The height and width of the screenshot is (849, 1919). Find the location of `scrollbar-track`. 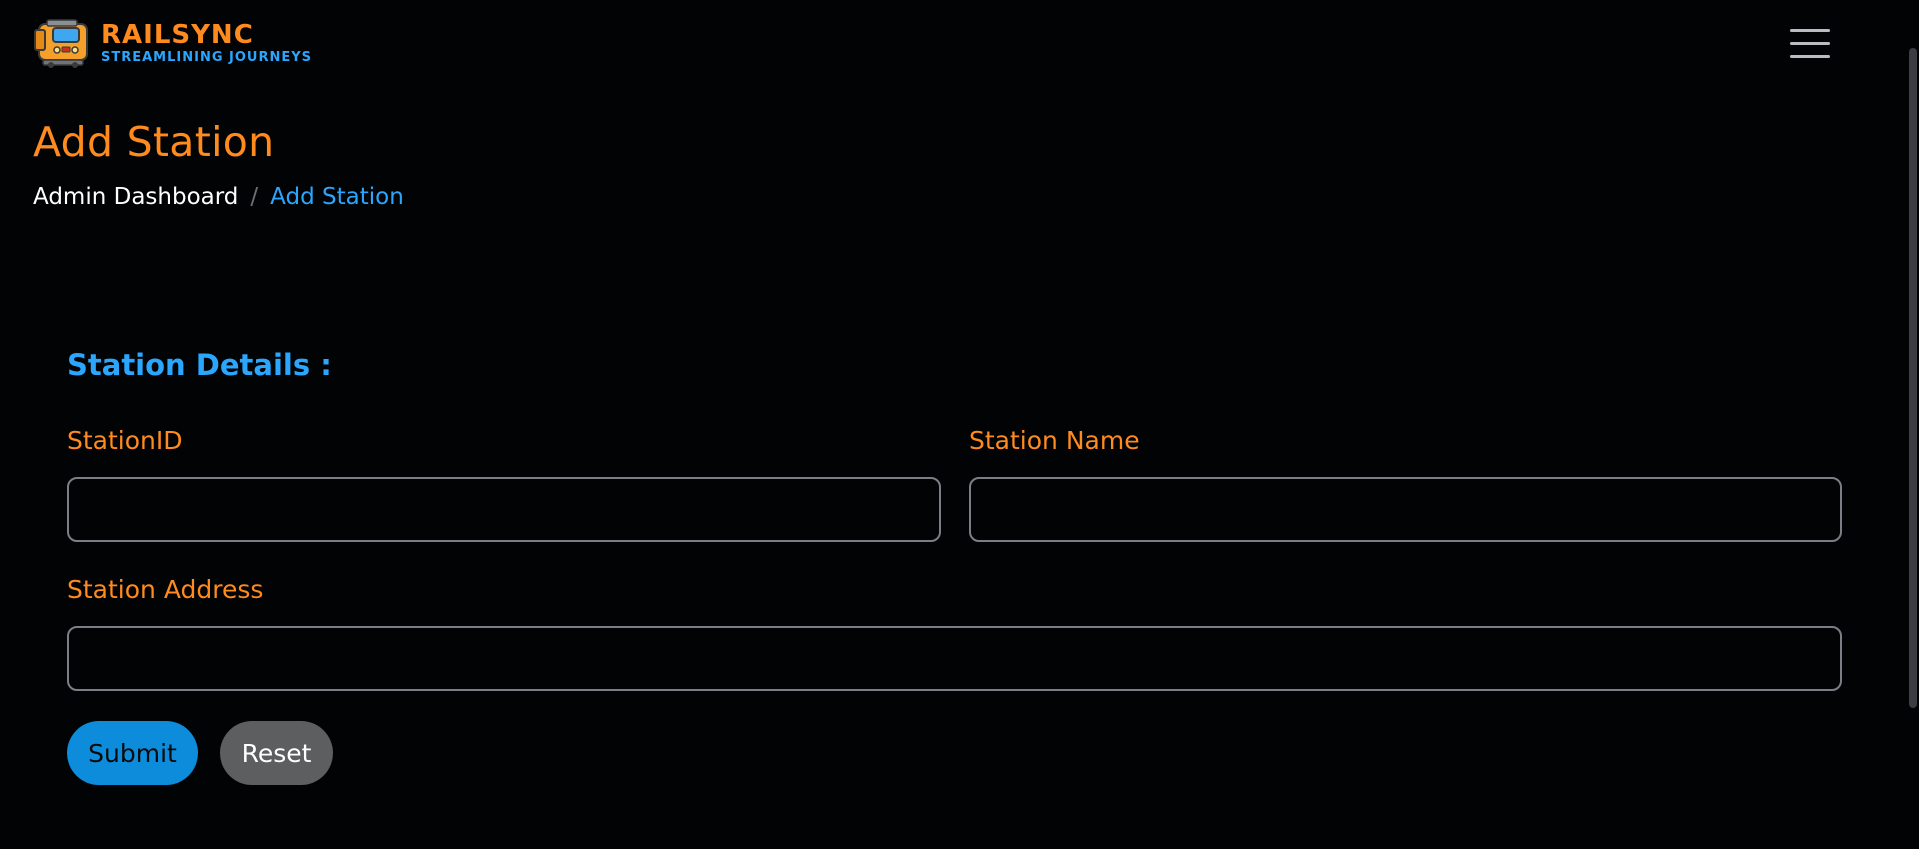

scrollbar-track is located at coordinates (1913, 424).